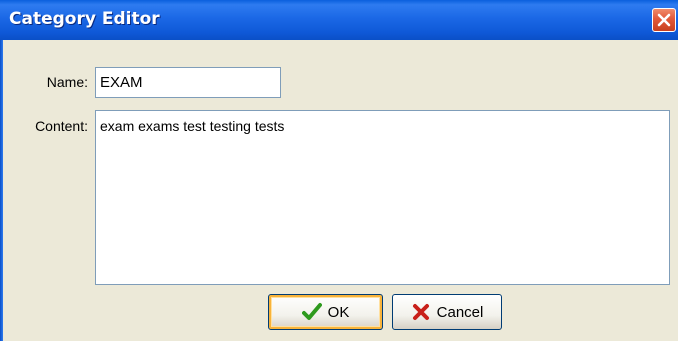 Image resolution: width=678 pixels, height=341 pixels. I want to click on name-field, so click(188, 82).